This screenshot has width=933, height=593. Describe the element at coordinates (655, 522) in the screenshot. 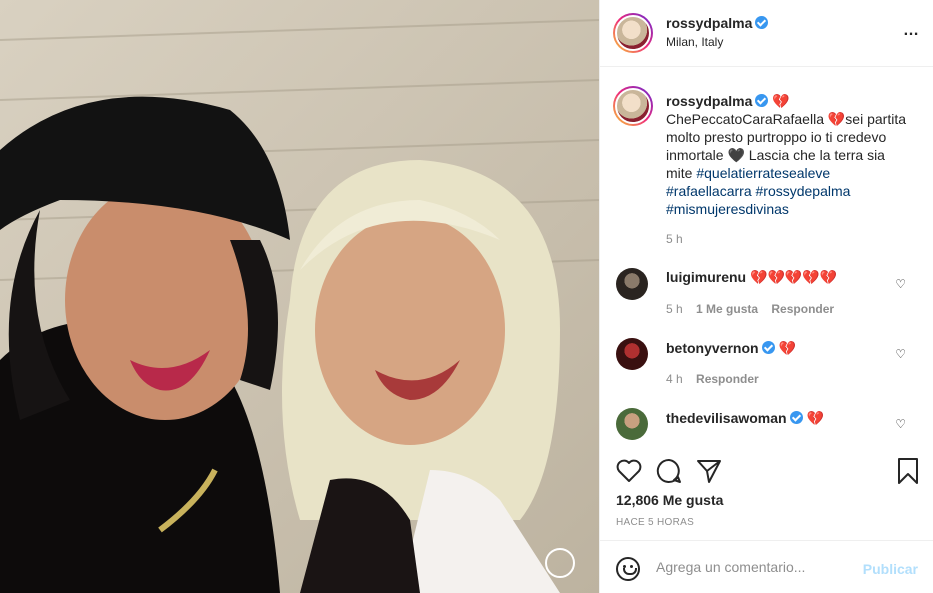

I see `post-timestamp: HACE 5 HORAS` at that location.